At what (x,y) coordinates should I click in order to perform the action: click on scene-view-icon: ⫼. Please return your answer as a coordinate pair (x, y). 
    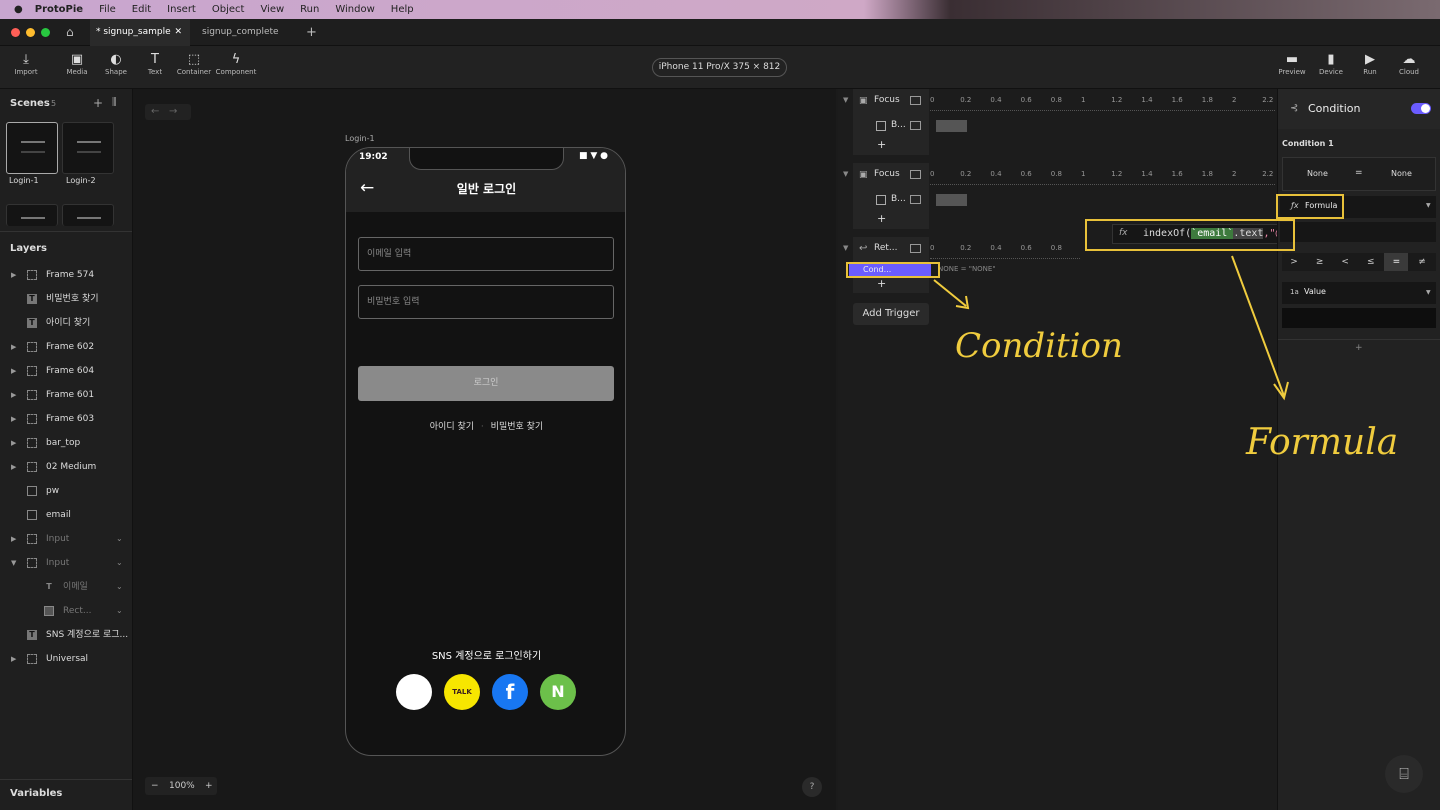
    Looking at the image, I should click on (114, 102).